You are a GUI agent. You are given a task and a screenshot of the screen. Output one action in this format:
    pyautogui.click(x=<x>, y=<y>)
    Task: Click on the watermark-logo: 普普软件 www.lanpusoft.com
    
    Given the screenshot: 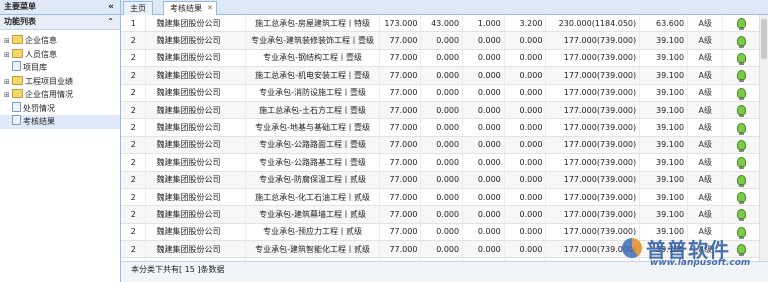 What is the action you would take?
    pyautogui.click(x=685, y=252)
    